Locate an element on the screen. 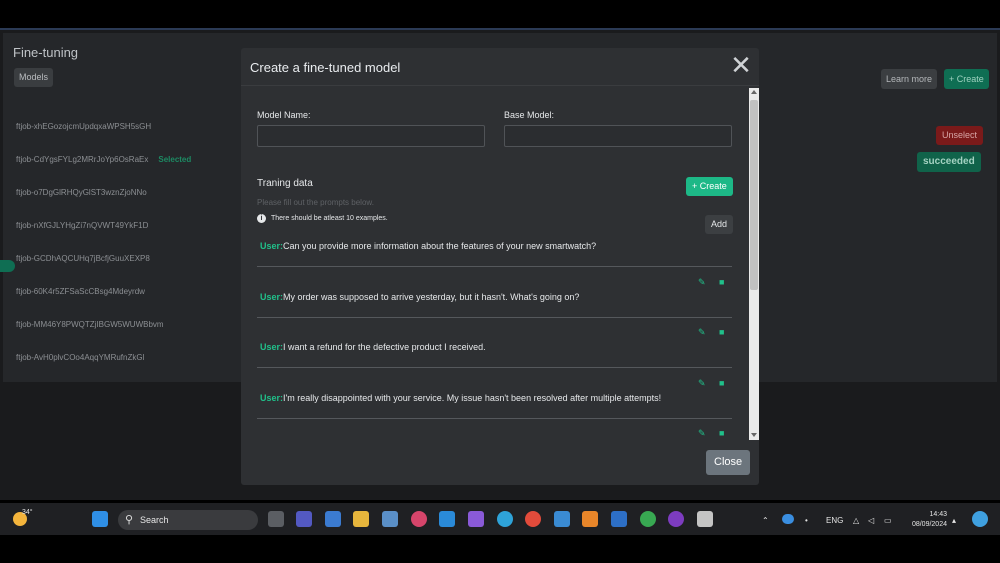 The width and height of the screenshot is (1000, 563). search-icon: ⚲ is located at coordinates (129, 520).